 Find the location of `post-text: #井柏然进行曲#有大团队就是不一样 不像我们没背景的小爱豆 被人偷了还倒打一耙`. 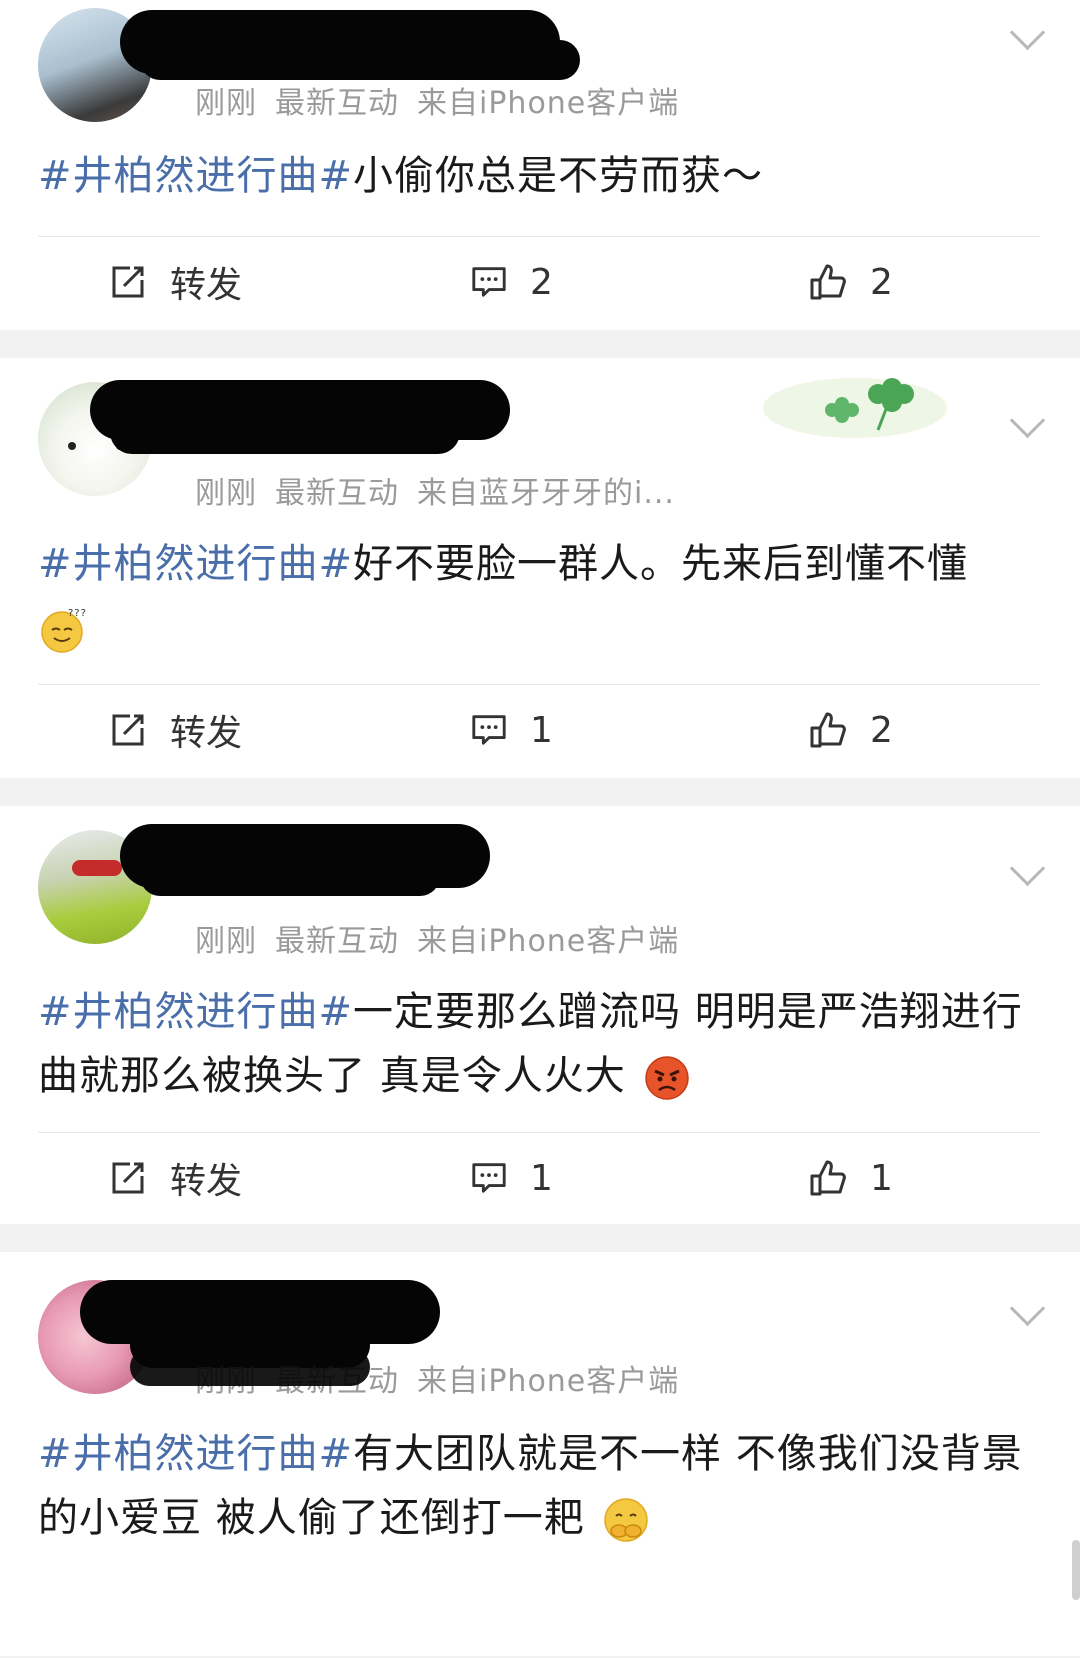

post-text: #井柏然进行曲#有大团队就是不一样 不像我们没背景的小爱豆 被人偷了还倒打一耙 is located at coordinates (539, 1486).